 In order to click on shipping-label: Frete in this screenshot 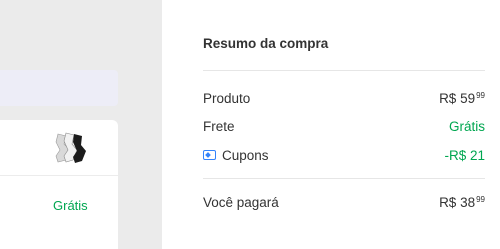, I will do `click(219, 126)`.